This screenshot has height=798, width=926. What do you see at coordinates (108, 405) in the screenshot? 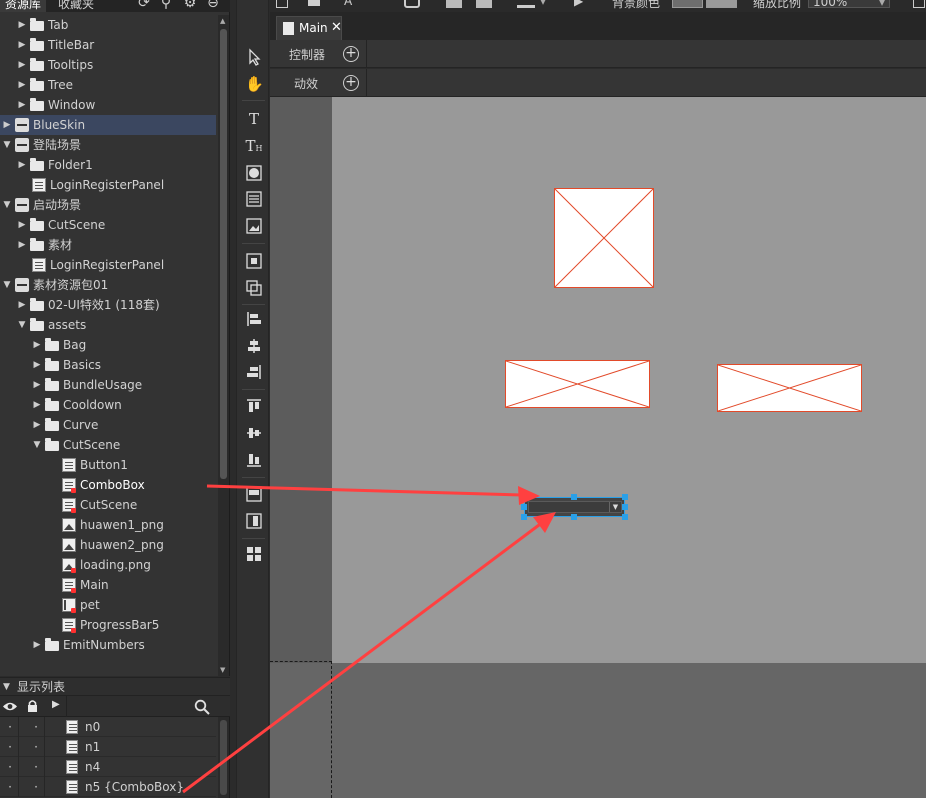
I see `tree-item: ▶ Cooldown` at bounding box center [108, 405].